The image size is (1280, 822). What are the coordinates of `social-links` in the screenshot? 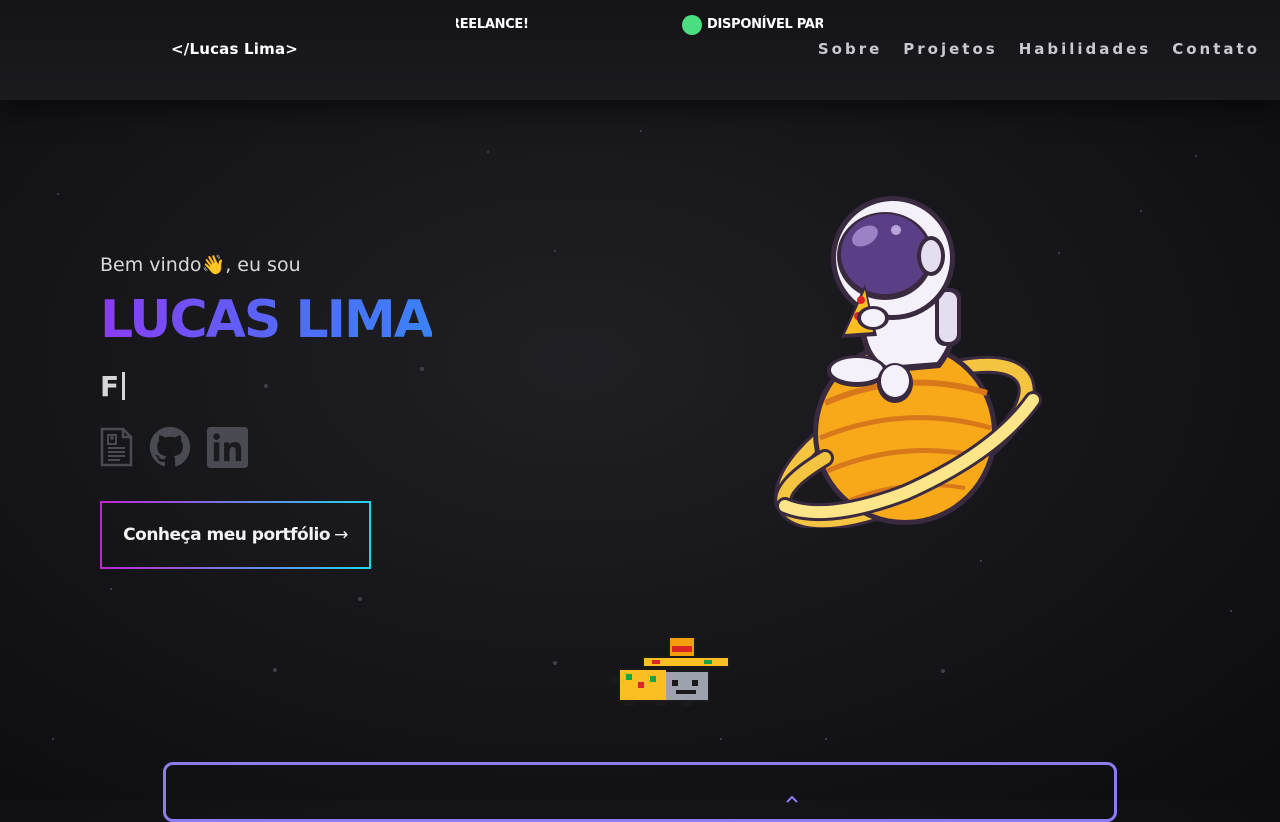 It's located at (174, 449).